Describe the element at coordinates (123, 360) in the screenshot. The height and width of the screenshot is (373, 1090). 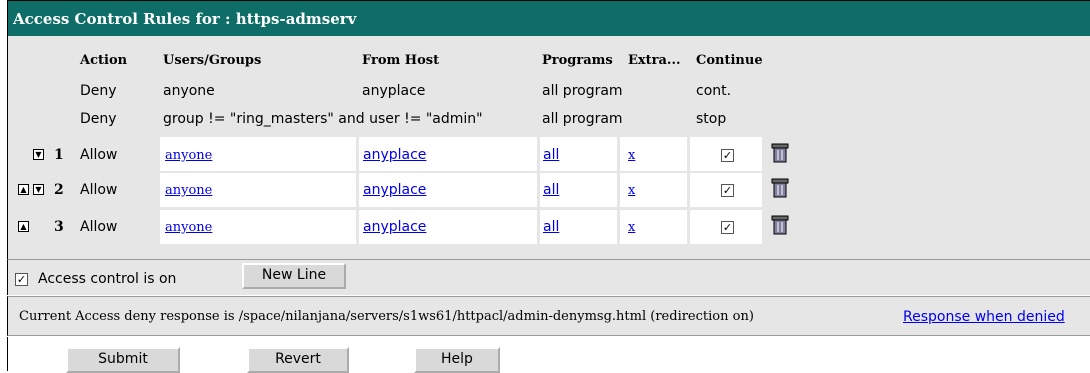
I see `submit-button: Submit` at that location.